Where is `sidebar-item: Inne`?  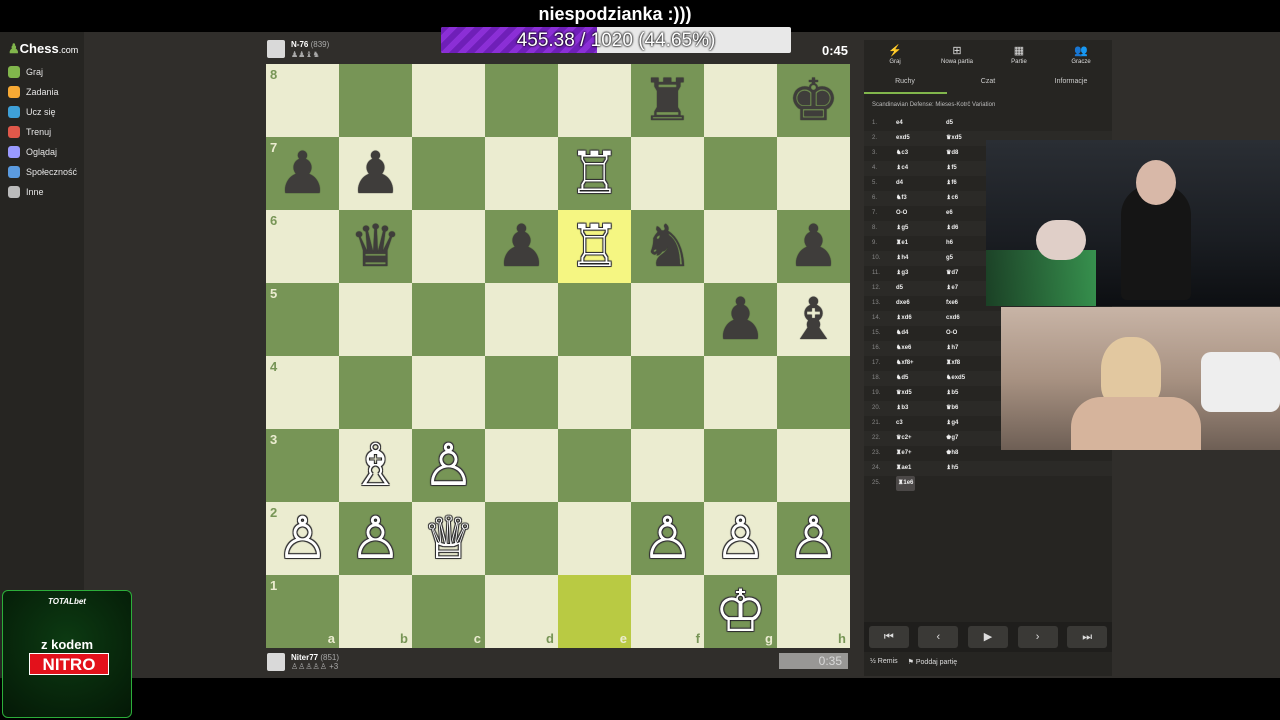
sidebar-item: Inne is located at coordinates (26, 192).